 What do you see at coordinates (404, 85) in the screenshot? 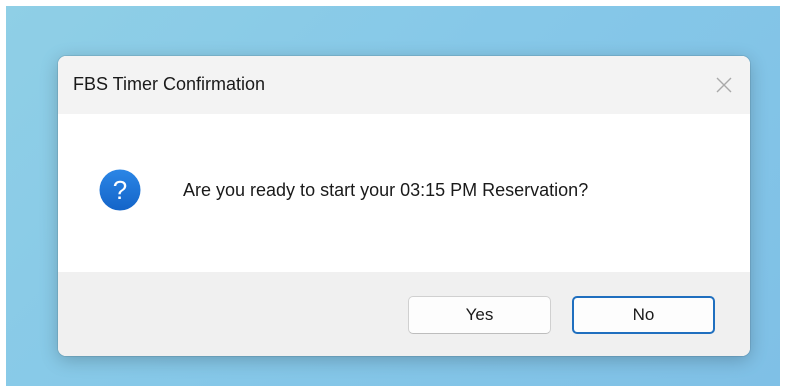
I see `dialog-titlebar: FBS Timer Confirmation` at bounding box center [404, 85].